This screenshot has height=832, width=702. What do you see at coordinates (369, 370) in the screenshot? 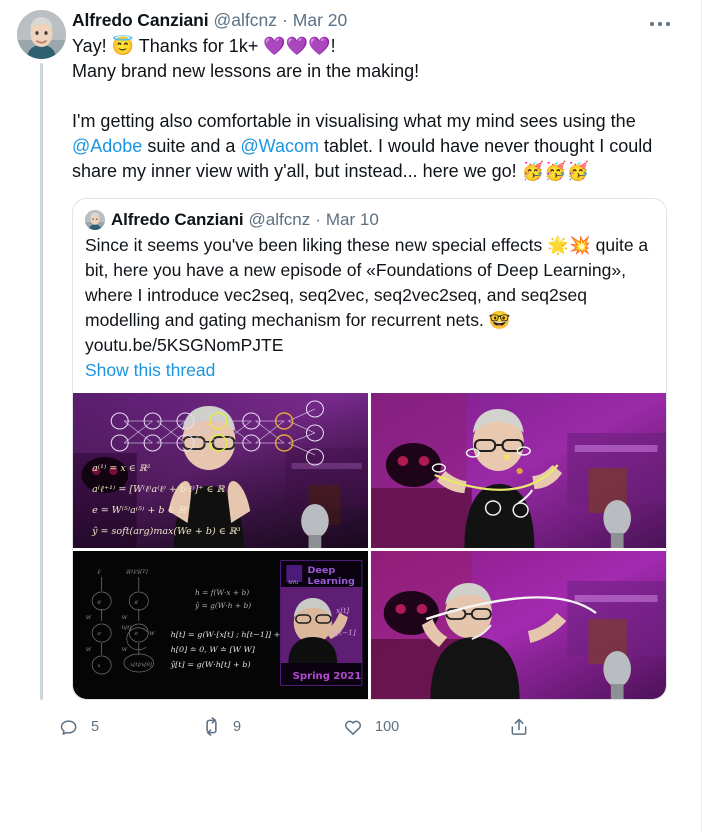
I see `show-this-thread-link: Show this thread` at bounding box center [369, 370].